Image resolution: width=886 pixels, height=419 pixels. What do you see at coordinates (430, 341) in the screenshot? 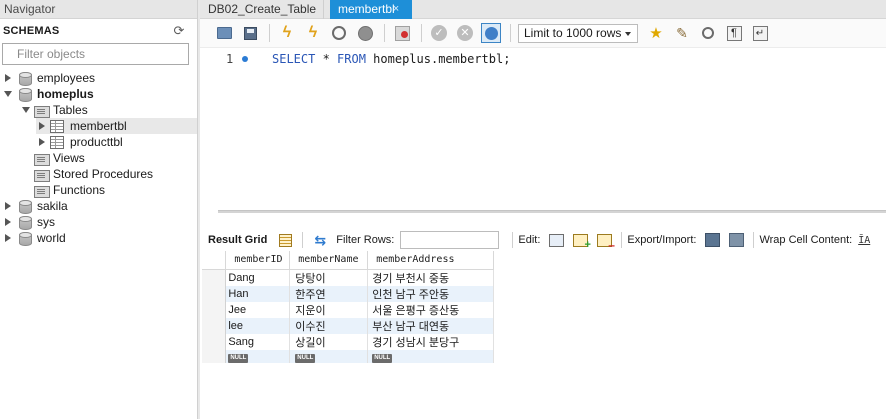
I see `cell-memberaddress: 경기 성남시 분당구` at bounding box center [430, 341].